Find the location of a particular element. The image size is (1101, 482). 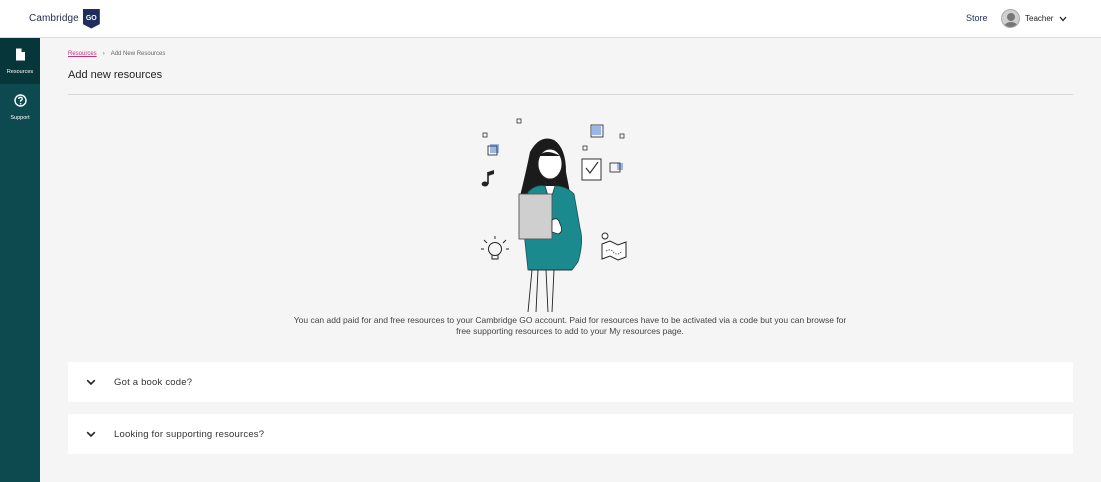

accordion-label: Looking for supporting resources? is located at coordinates (189, 434).